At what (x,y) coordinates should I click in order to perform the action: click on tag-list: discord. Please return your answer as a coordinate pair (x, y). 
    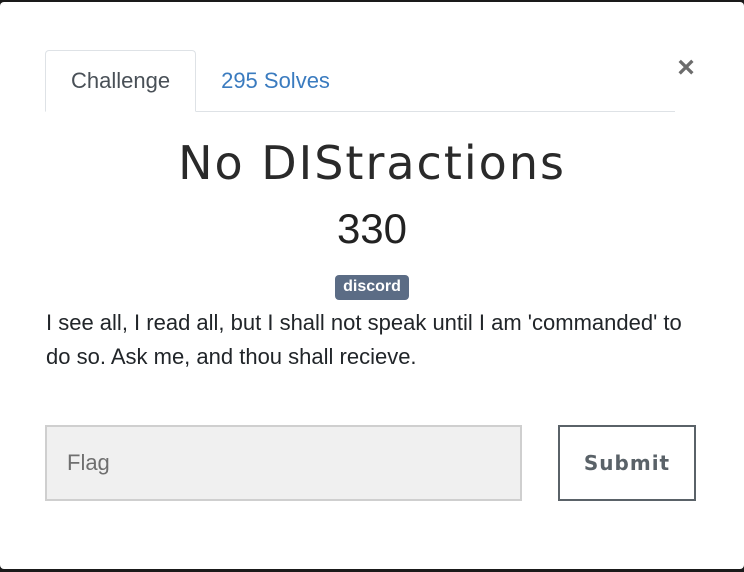
    Looking at the image, I should click on (372, 287).